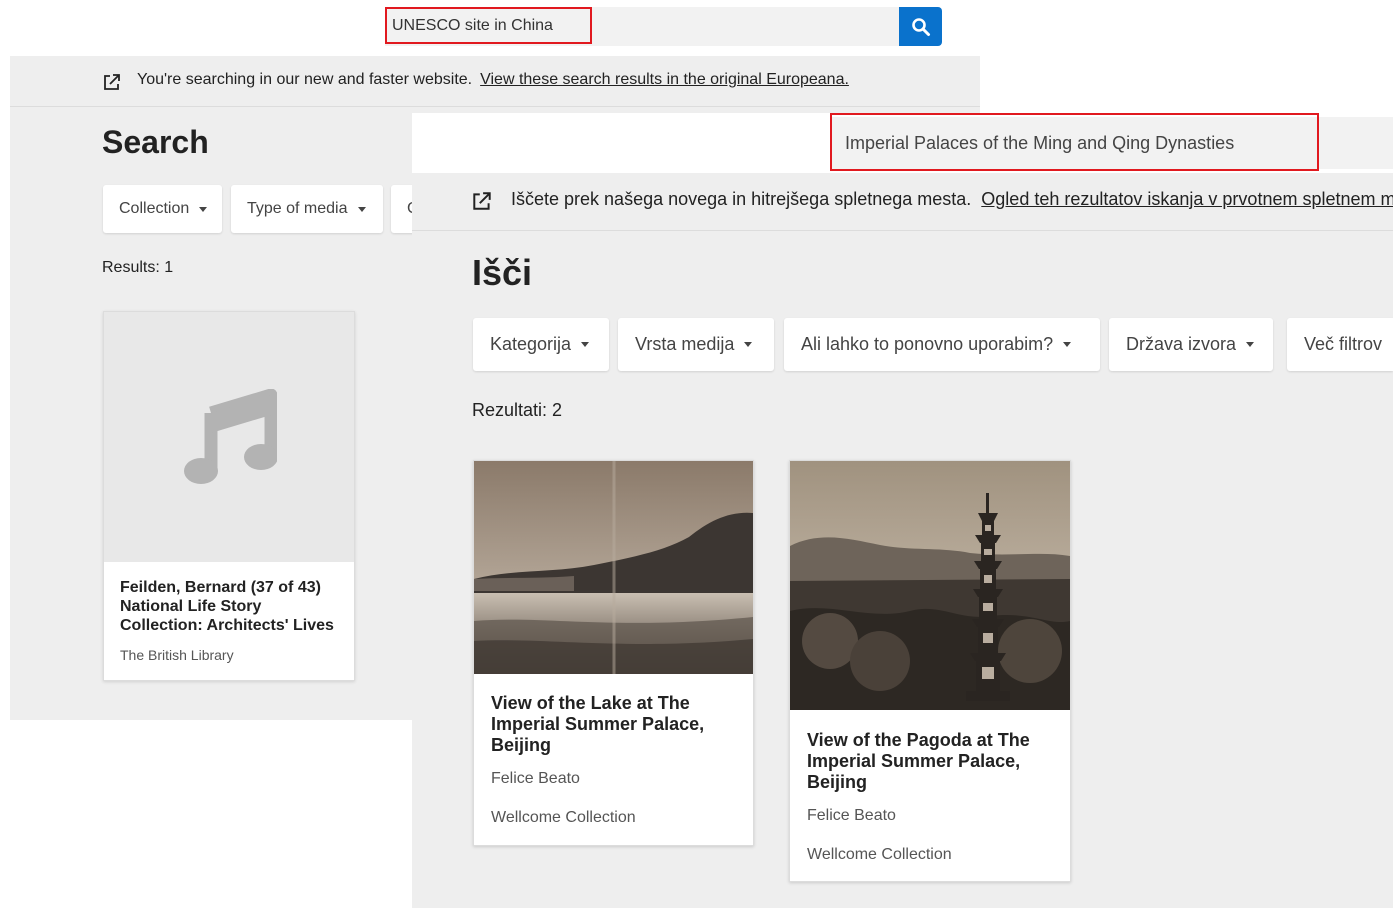  What do you see at coordinates (472, 25) in the screenshot?
I see `search-query: UNESCO site in China` at bounding box center [472, 25].